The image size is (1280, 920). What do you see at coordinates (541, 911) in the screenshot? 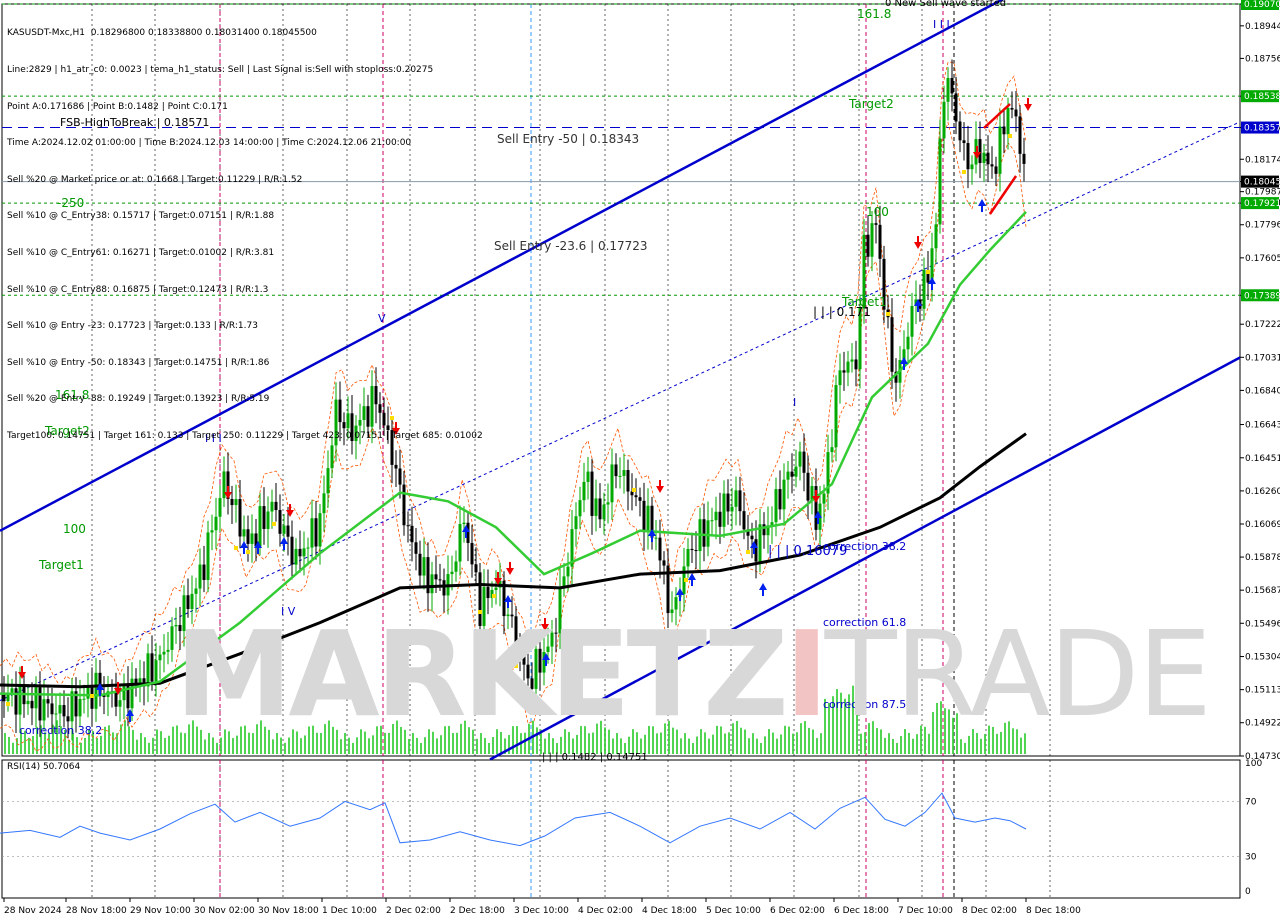
I see `x-tick-label: 3 Dec 10:00` at bounding box center [541, 911].